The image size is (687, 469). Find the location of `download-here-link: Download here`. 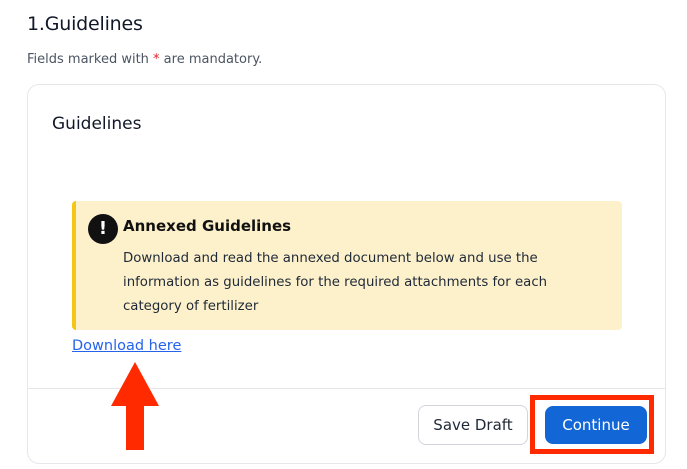

download-here-link: Download here is located at coordinates (126, 346).